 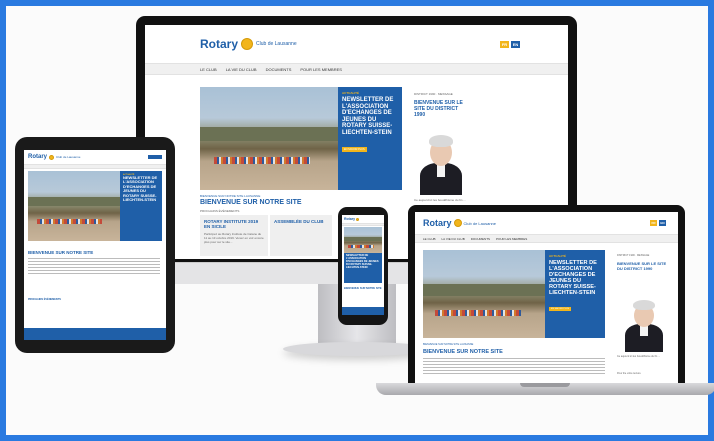 I want to click on district-kicker: DISTRICT 1990 · MESSAGE, so click(x=433, y=94).